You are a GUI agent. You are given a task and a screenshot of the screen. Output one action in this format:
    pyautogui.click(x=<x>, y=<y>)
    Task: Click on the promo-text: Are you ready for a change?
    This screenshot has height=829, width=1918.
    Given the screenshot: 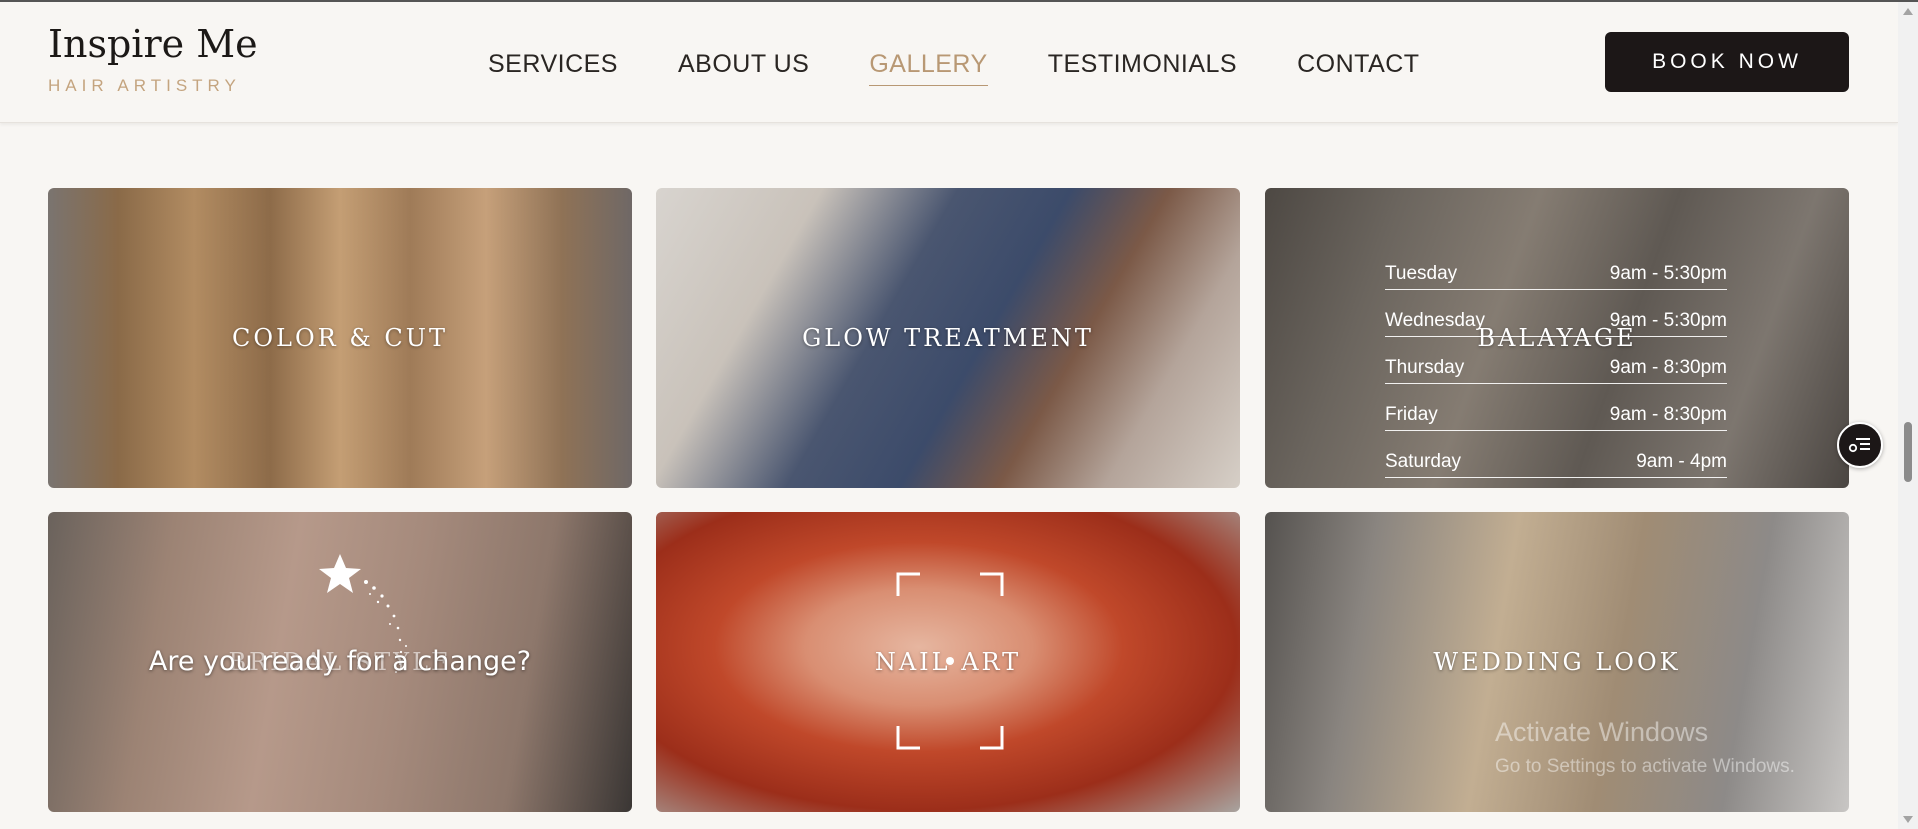 What is the action you would take?
    pyautogui.click(x=340, y=661)
    